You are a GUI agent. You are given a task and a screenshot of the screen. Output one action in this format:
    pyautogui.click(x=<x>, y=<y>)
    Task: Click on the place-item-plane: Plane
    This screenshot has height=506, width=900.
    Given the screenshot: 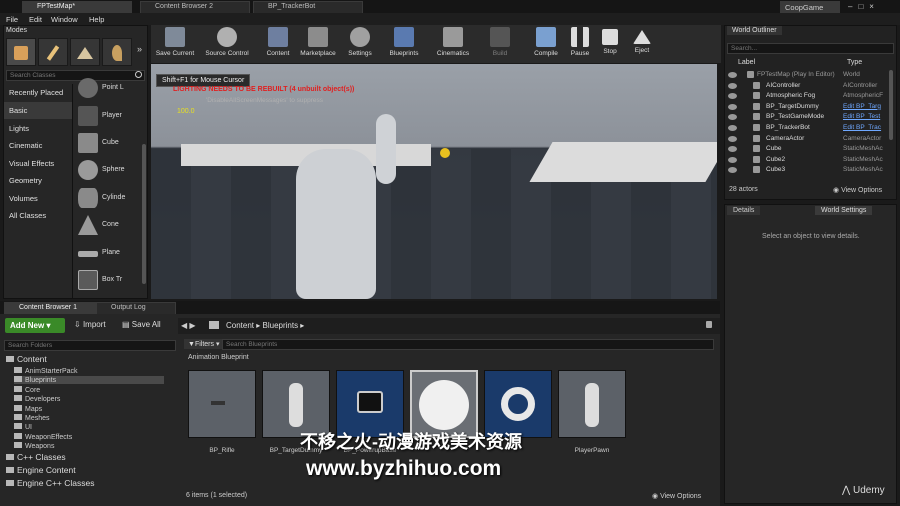 What is the action you would take?
    pyautogui.click(x=109, y=254)
    